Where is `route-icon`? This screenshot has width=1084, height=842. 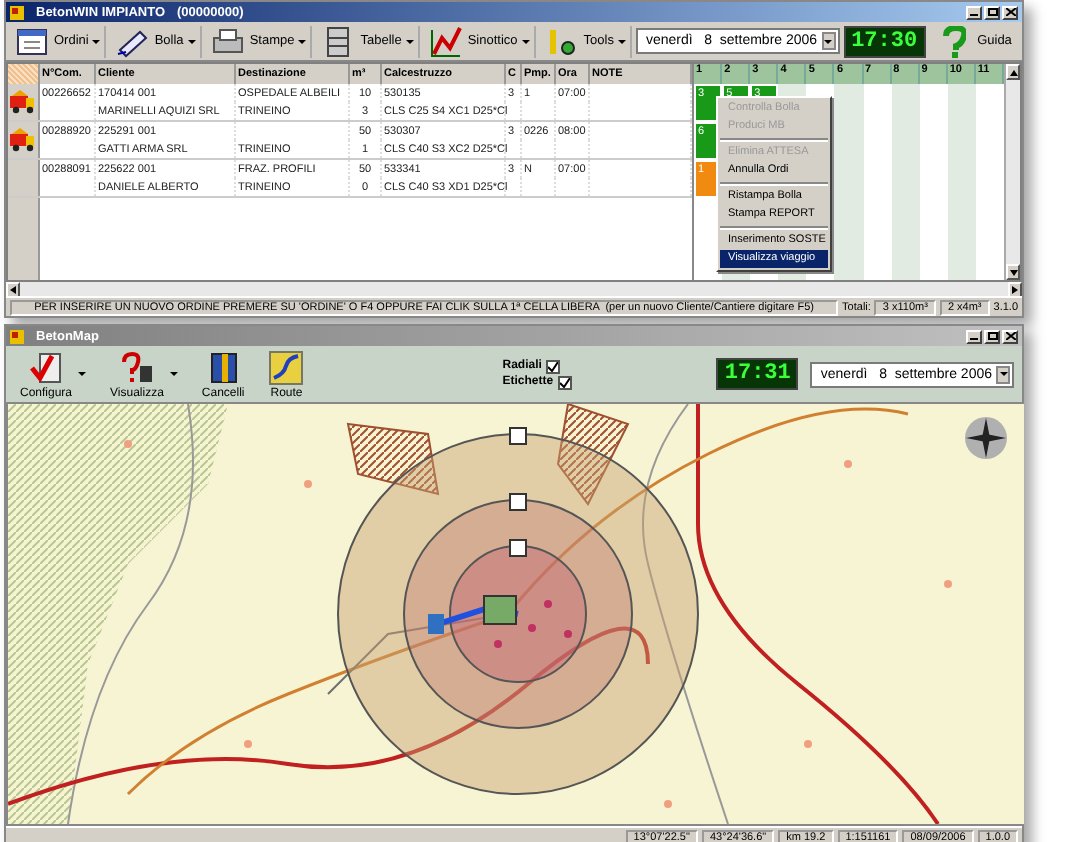
route-icon is located at coordinates (286, 367).